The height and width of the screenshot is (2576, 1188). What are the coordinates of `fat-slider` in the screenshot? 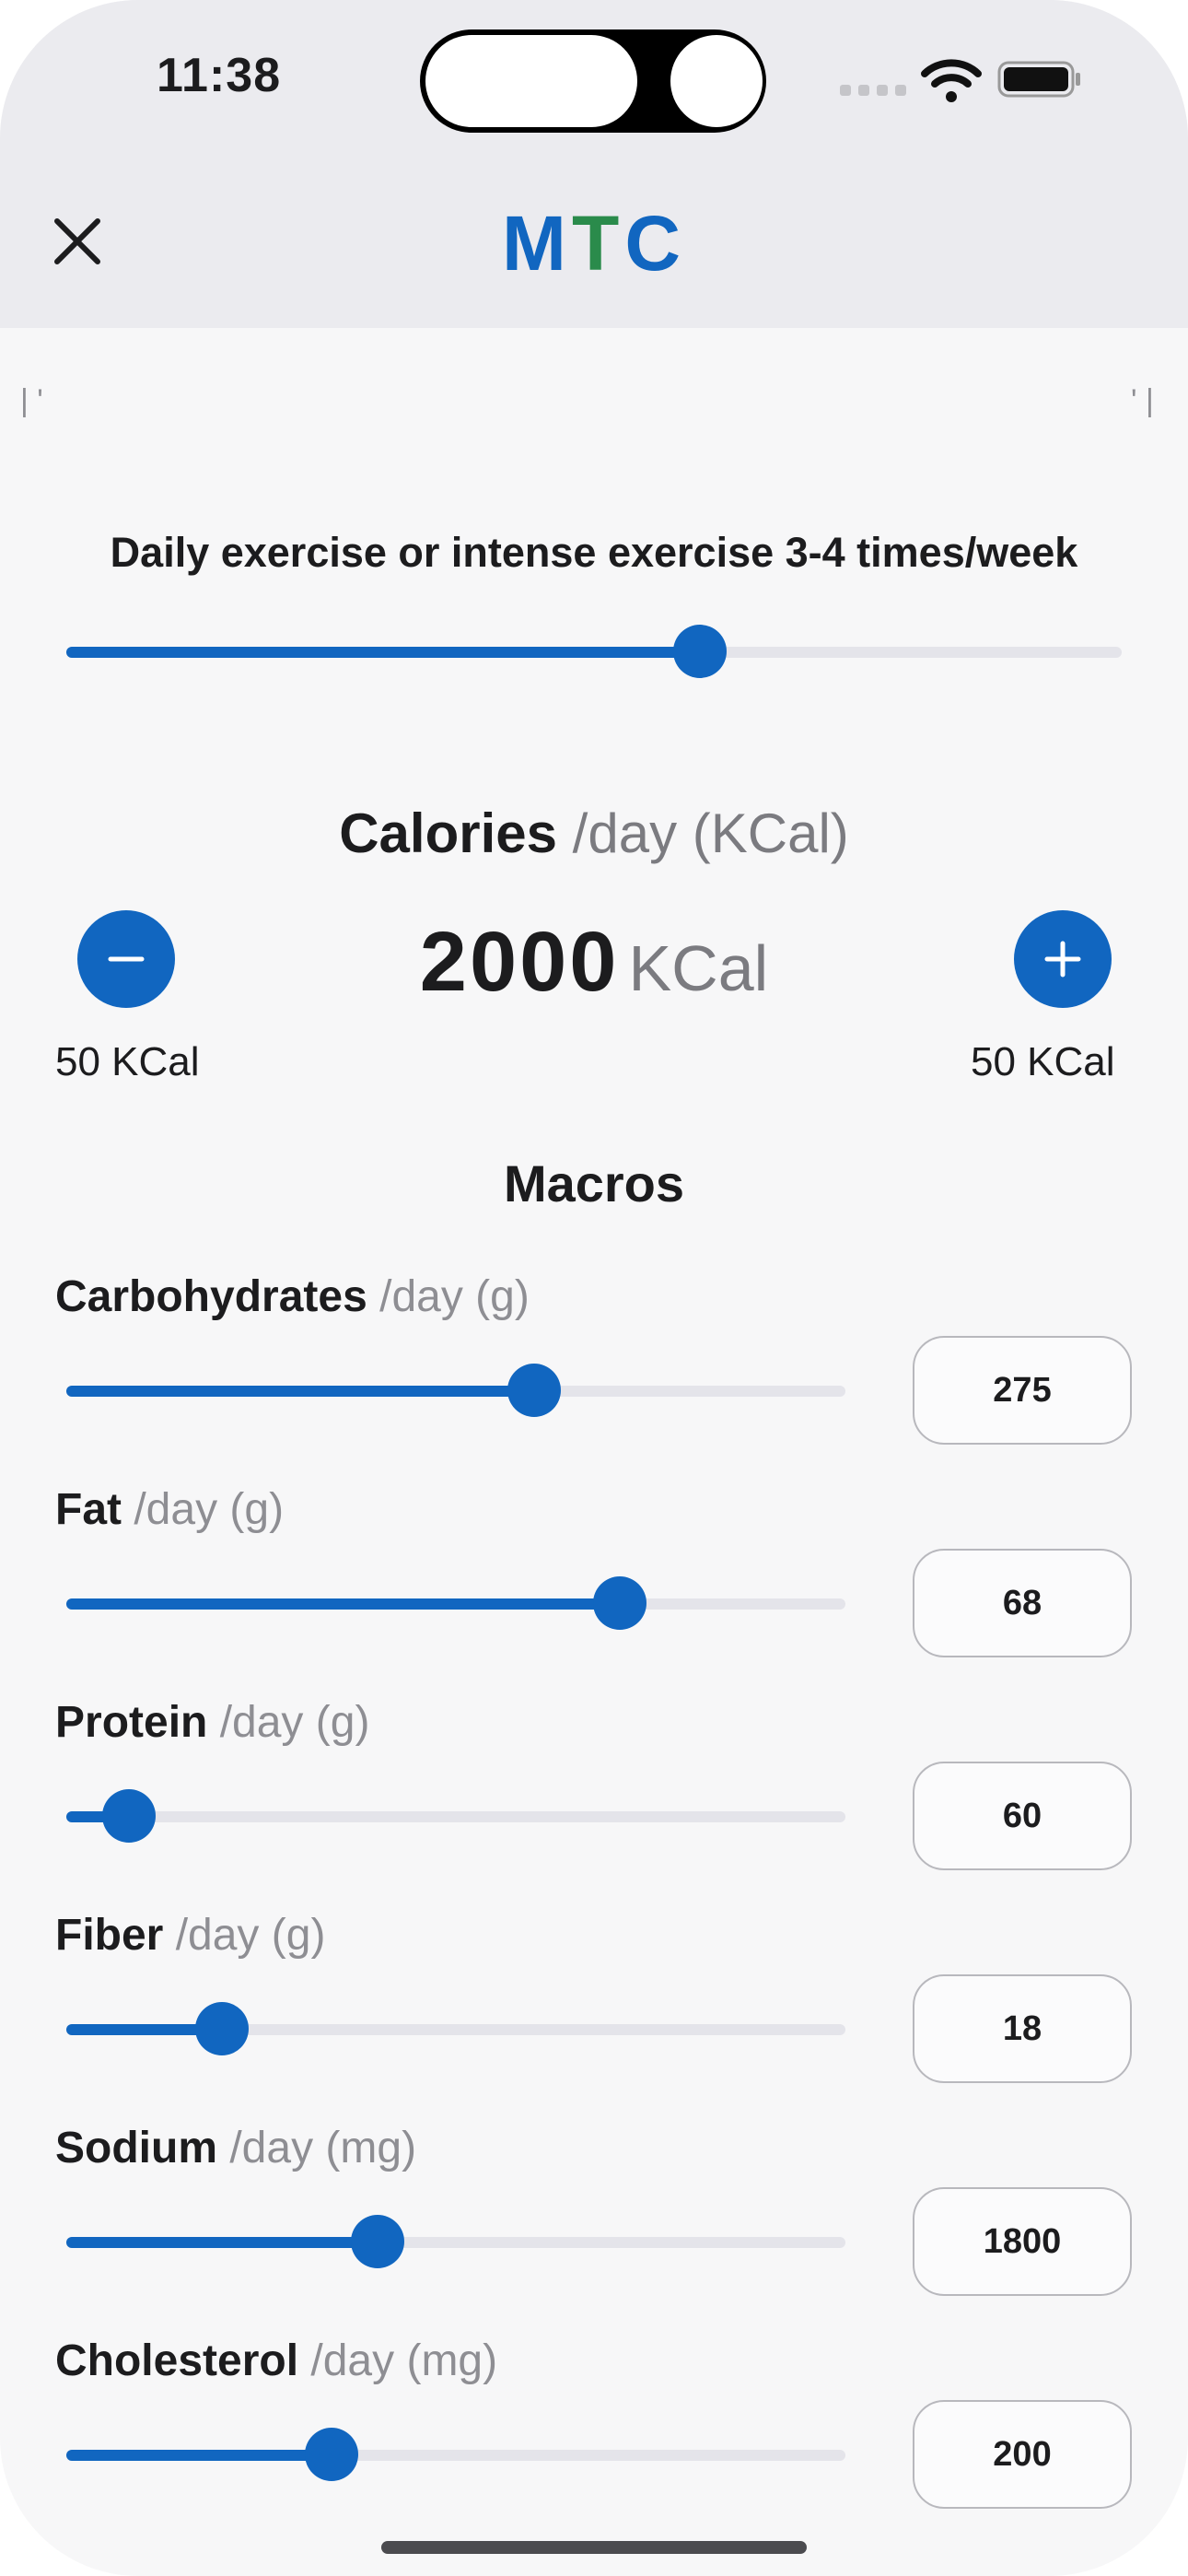 It's located at (455, 1603).